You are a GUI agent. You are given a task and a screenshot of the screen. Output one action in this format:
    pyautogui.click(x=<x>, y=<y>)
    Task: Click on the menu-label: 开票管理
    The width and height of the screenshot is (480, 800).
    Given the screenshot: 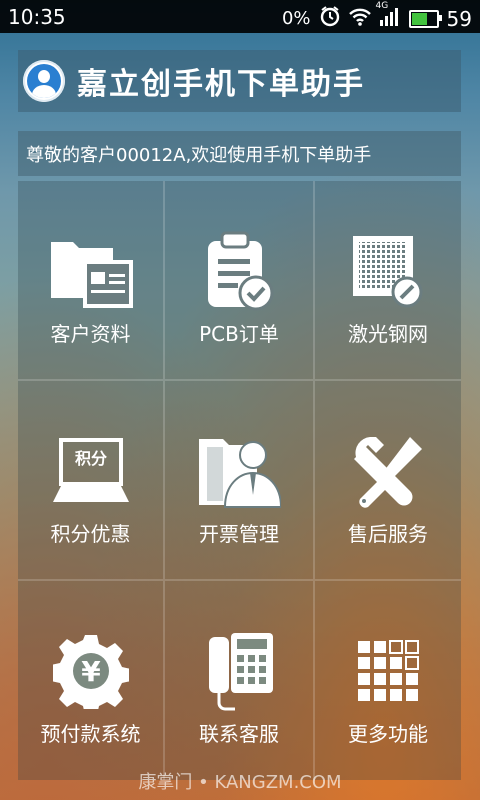 What is the action you would take?
    pyautogui.click(x=239, y=534)
    